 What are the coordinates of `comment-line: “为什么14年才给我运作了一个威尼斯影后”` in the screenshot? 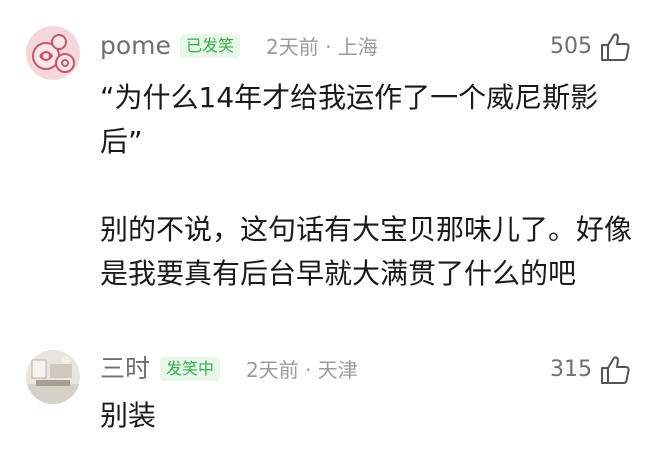 It's located at (349, 119).